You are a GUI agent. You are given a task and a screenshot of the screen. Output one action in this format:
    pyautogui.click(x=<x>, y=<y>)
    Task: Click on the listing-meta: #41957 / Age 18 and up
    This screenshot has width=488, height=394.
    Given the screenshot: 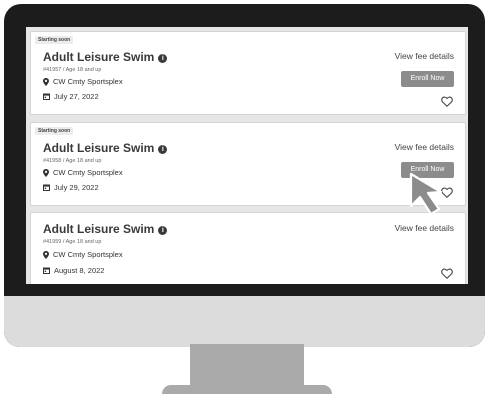 What is the action you would take?
    pyautogui.click(x=72, y=70)
    